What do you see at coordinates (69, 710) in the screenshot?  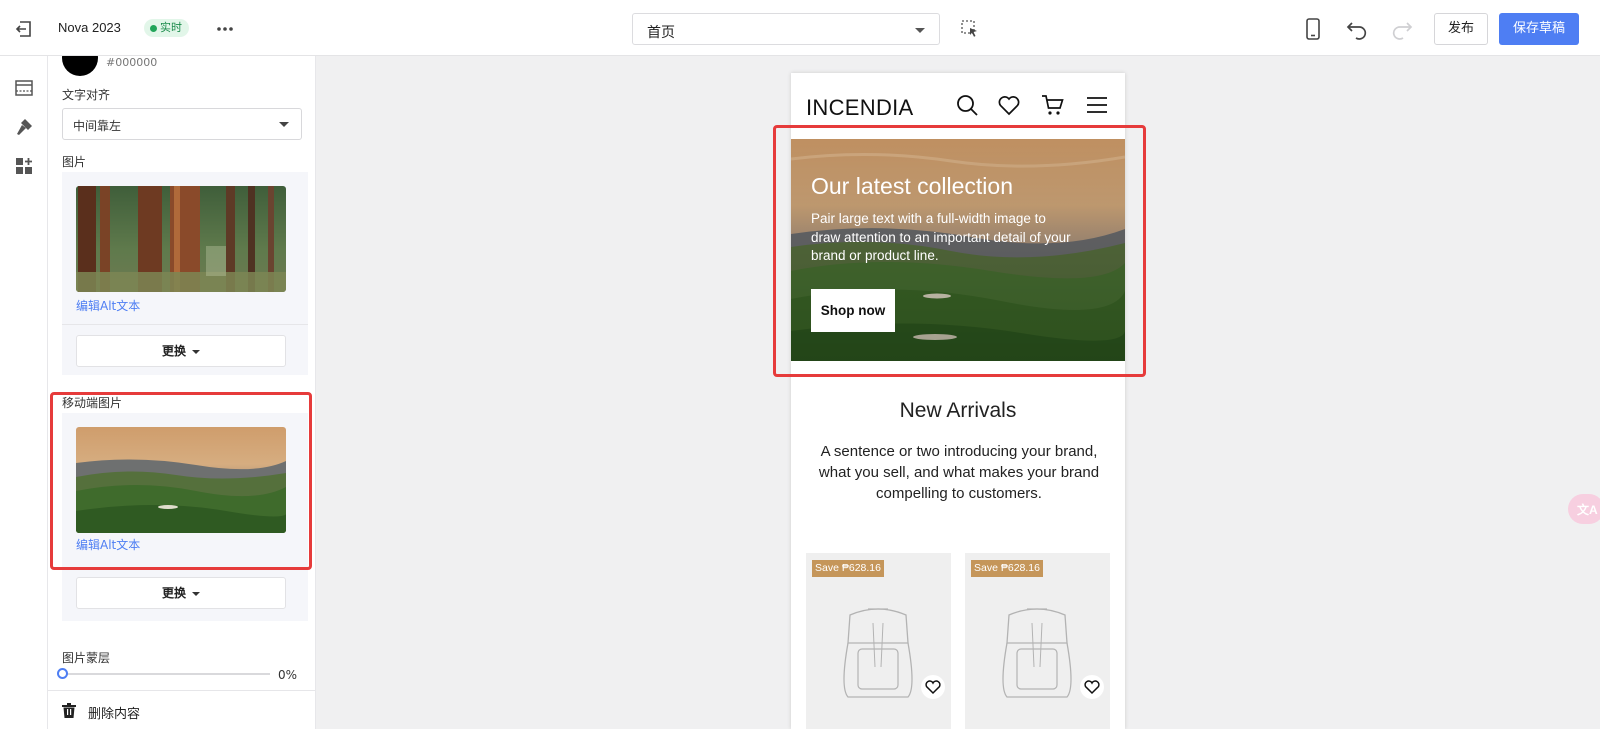 I see `trash-icon` at bounding box center [69, 710].